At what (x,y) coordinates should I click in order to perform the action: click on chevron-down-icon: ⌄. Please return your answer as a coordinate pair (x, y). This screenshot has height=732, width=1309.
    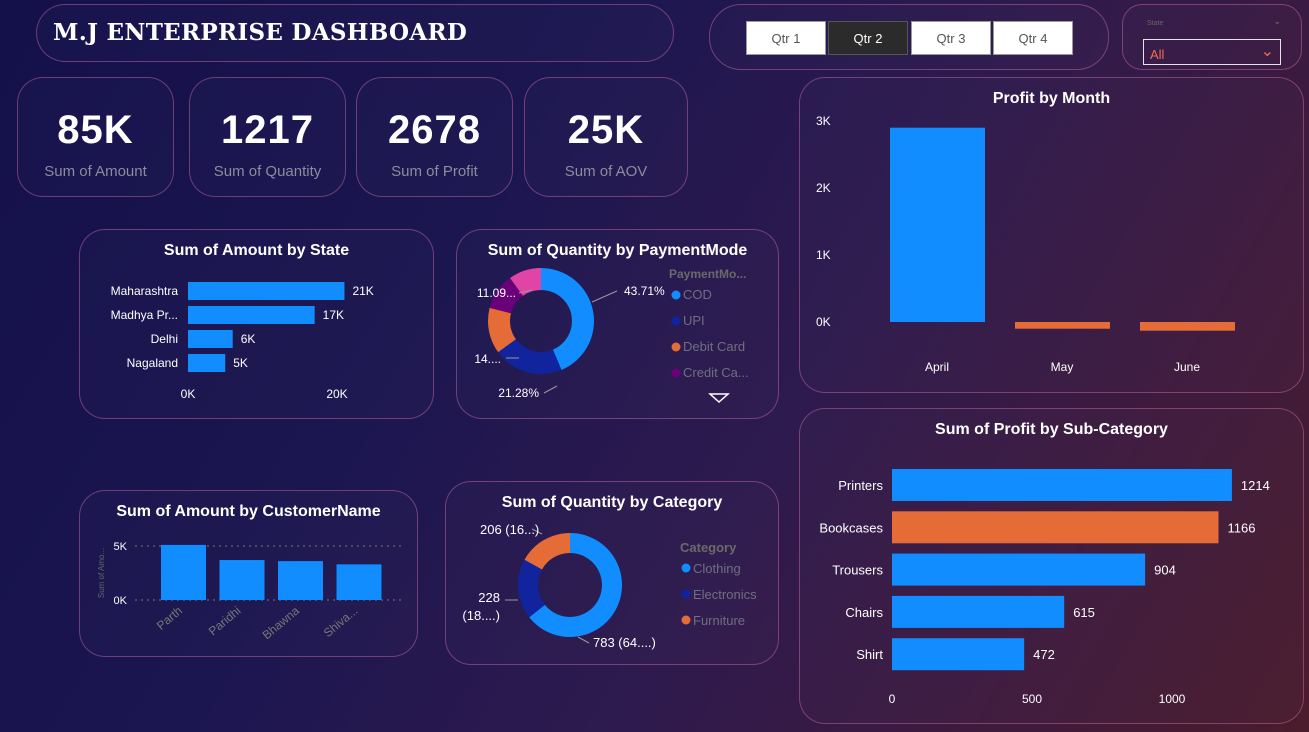
    Looking at the image, I should click on (1277, 21).